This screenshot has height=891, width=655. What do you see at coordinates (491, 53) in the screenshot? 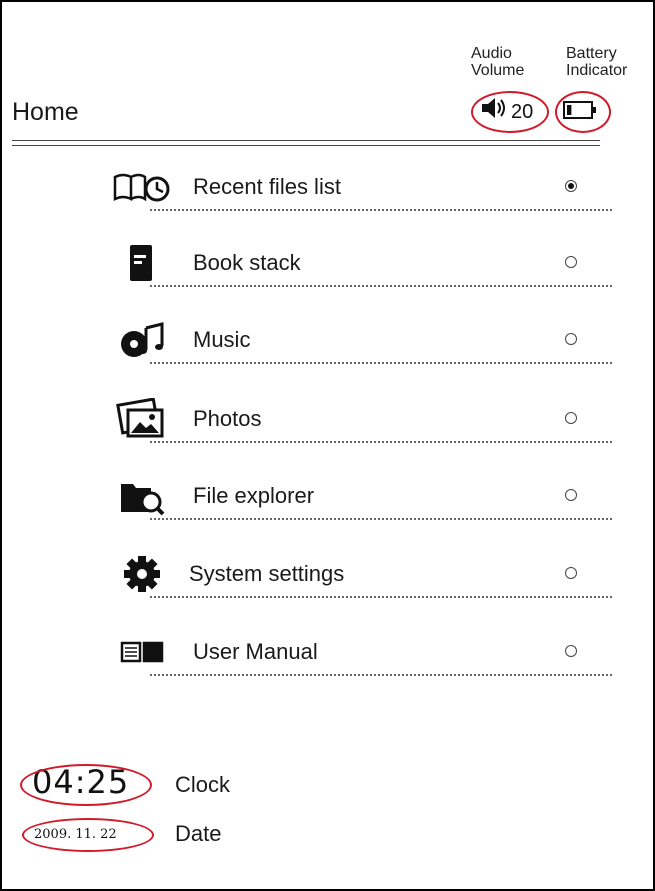
I see `annotation-line: Audio` at bounding box center [491, 53].